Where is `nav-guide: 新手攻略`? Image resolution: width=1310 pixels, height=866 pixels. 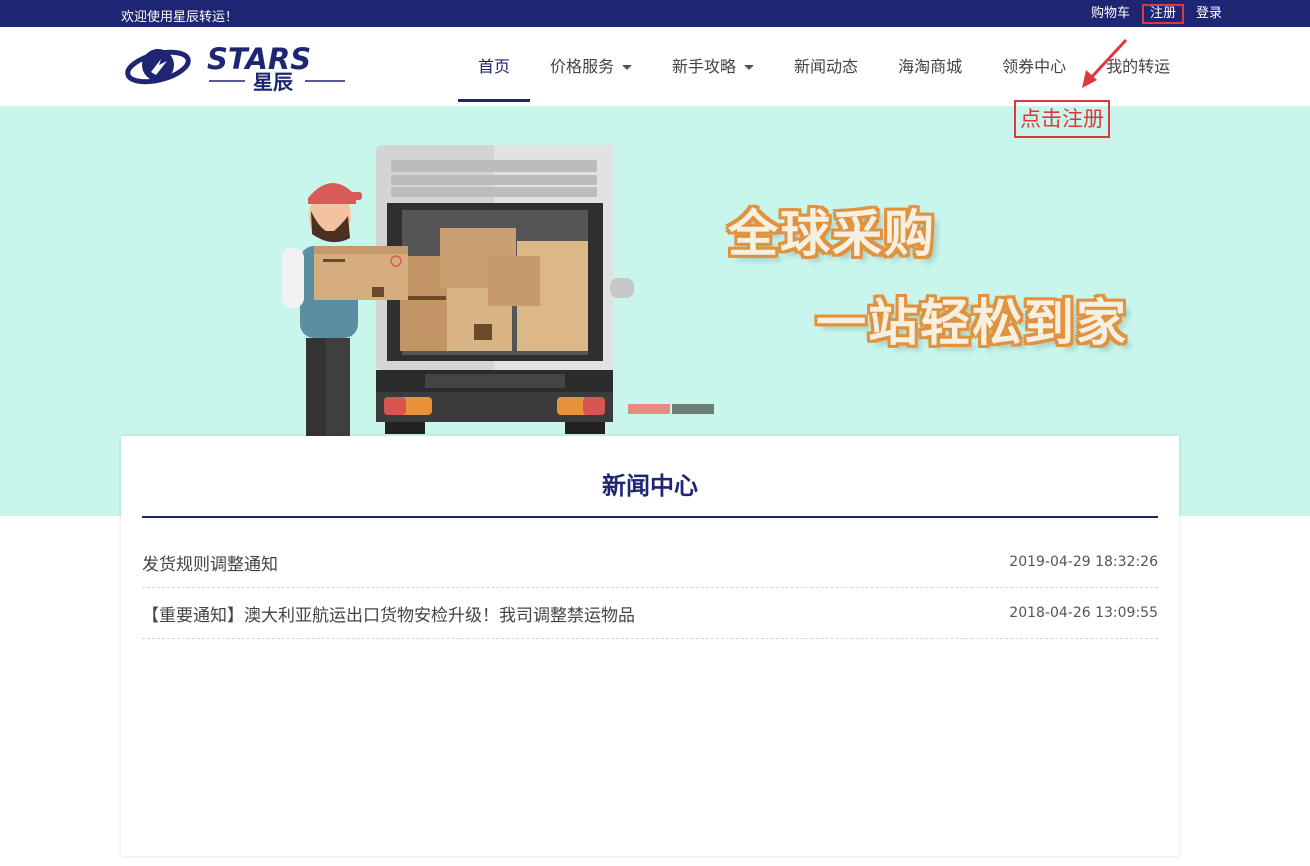
nav-guide: 新手攻略 is located at coordinates (713, 66).